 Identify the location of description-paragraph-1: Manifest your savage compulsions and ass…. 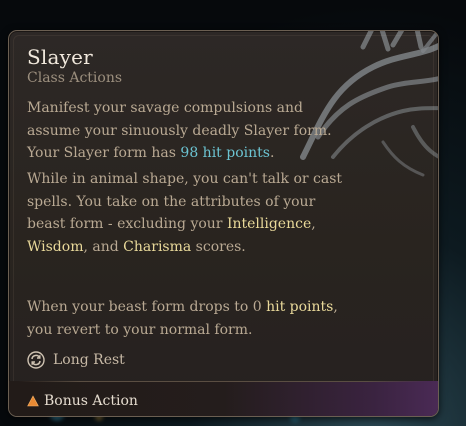
(192, 131).